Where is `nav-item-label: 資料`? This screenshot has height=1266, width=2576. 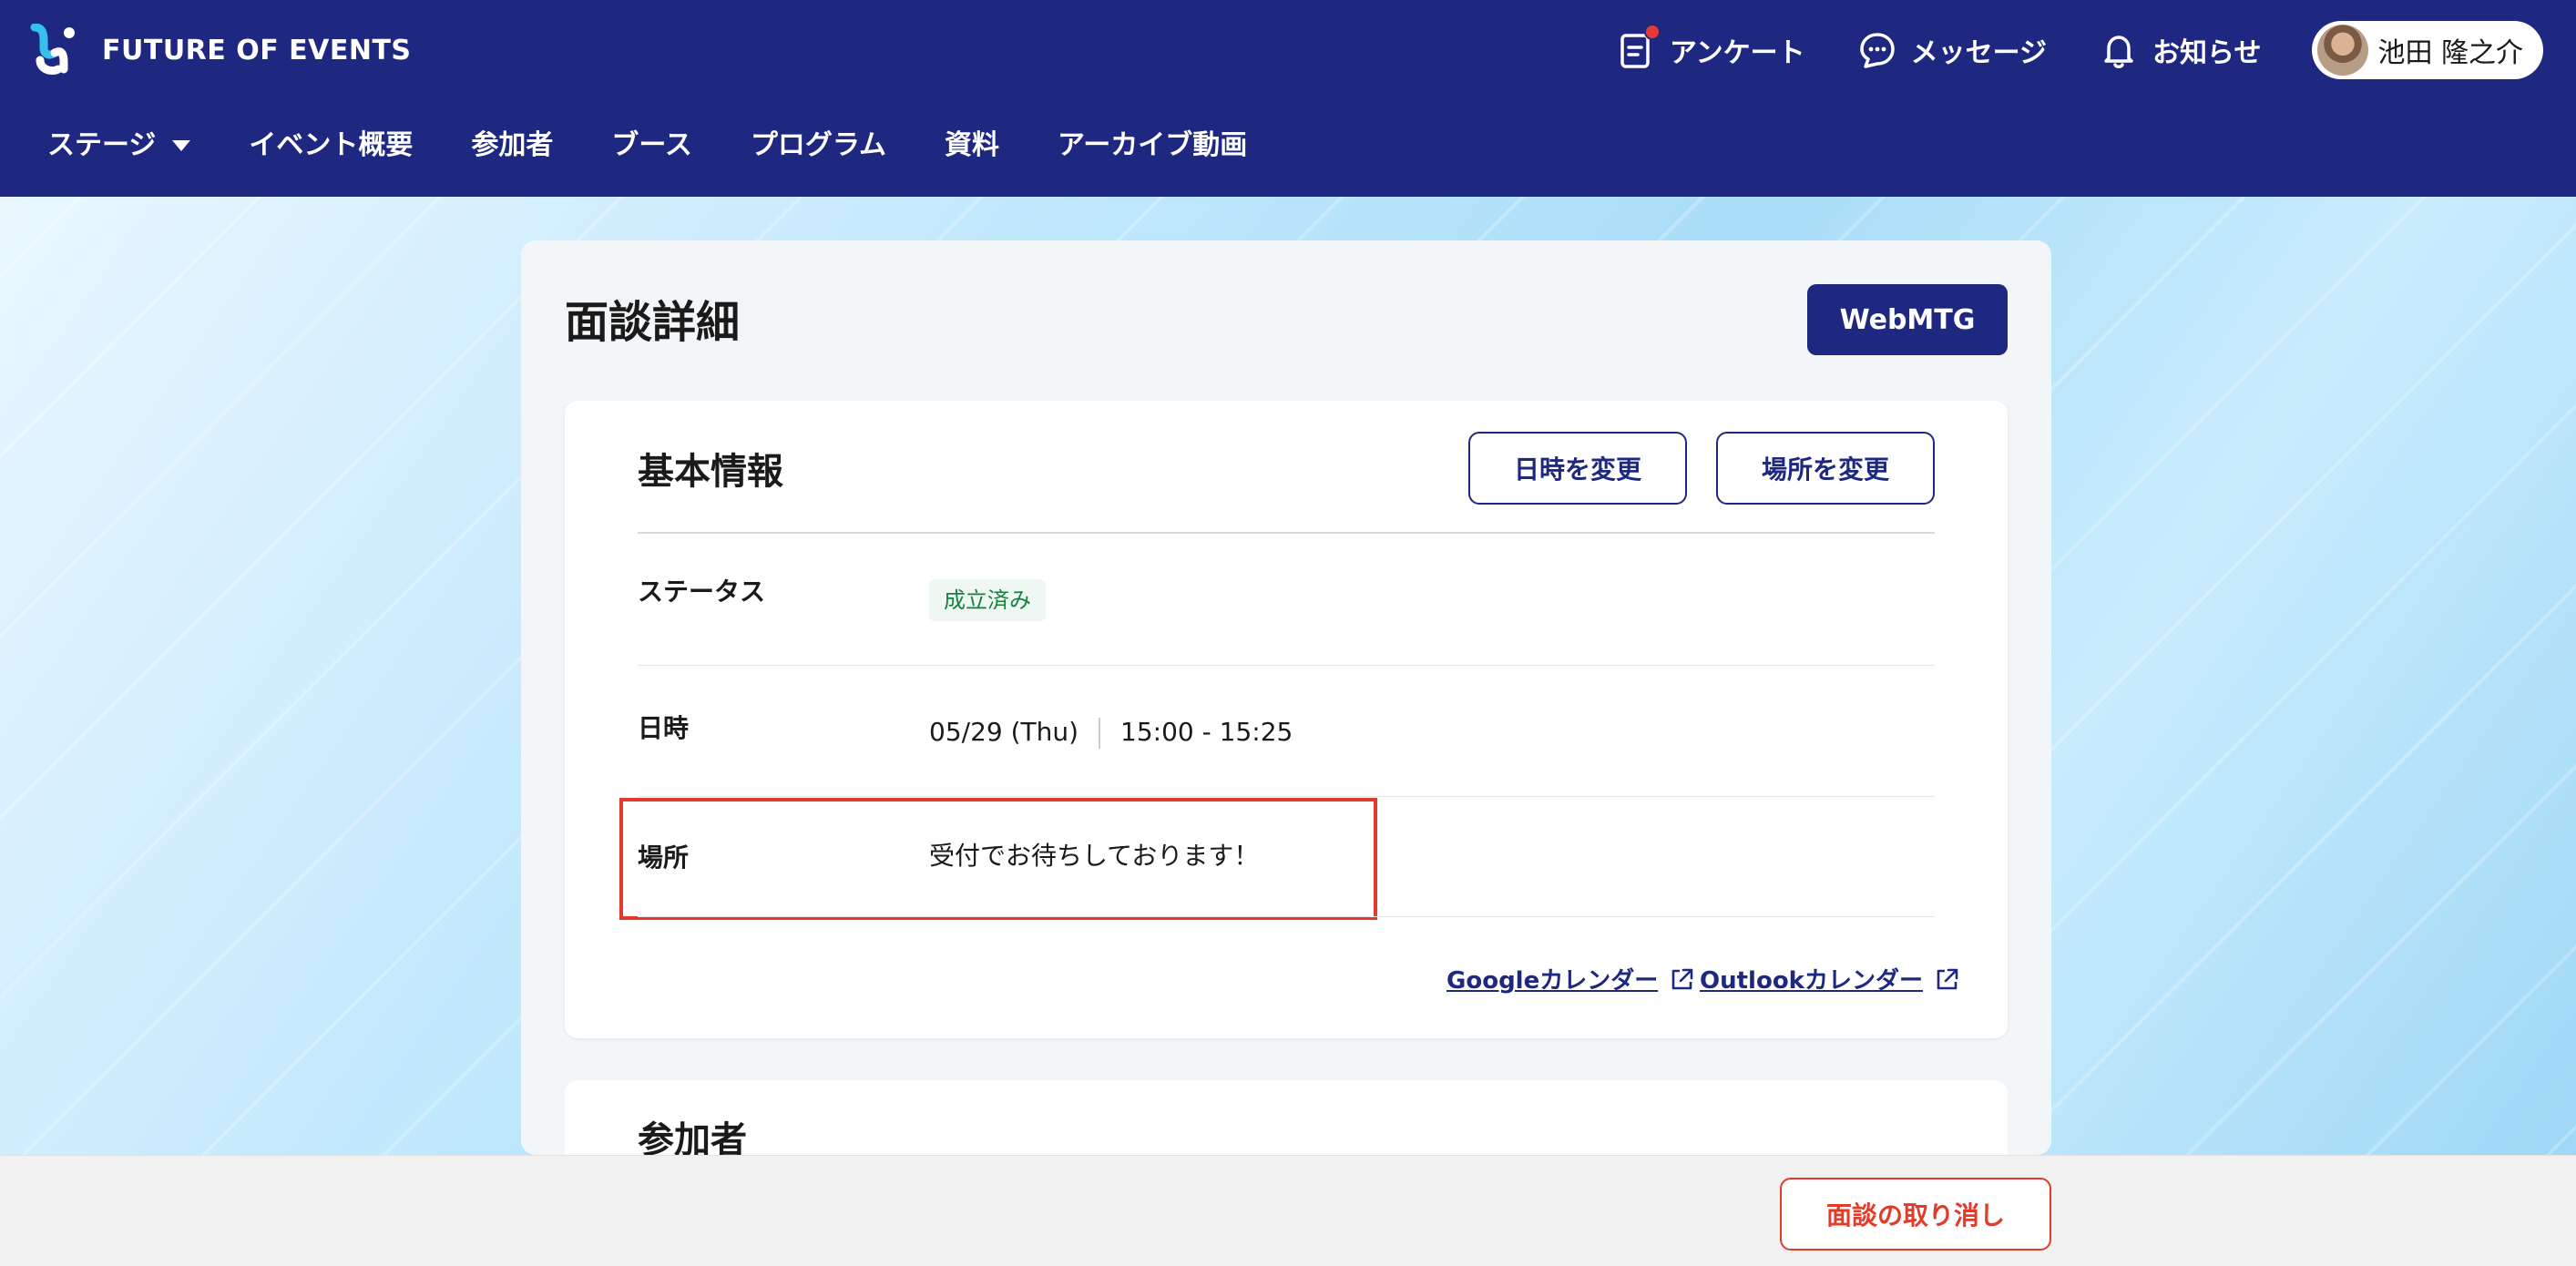
nav-item-label: 資料 is located at coordinates (973, 145).